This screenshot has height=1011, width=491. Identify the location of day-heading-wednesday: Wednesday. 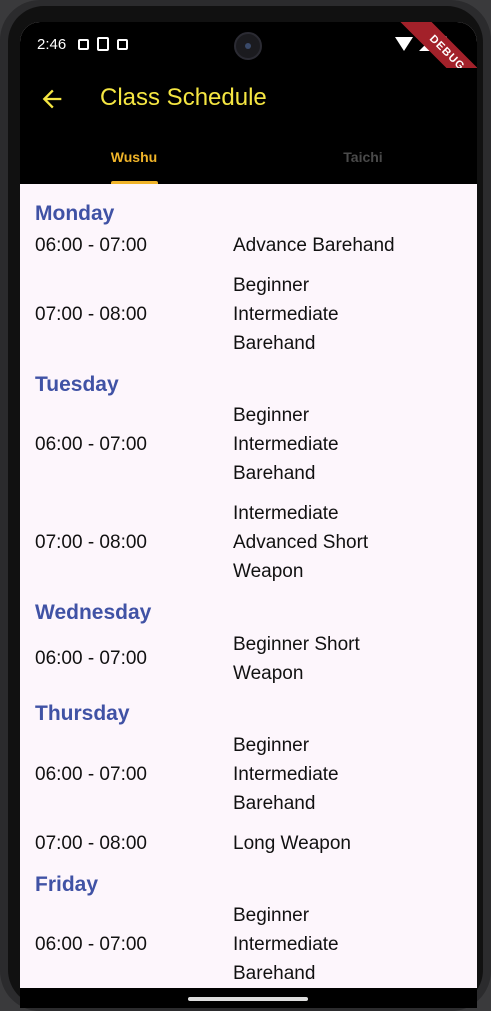
(93, 612).